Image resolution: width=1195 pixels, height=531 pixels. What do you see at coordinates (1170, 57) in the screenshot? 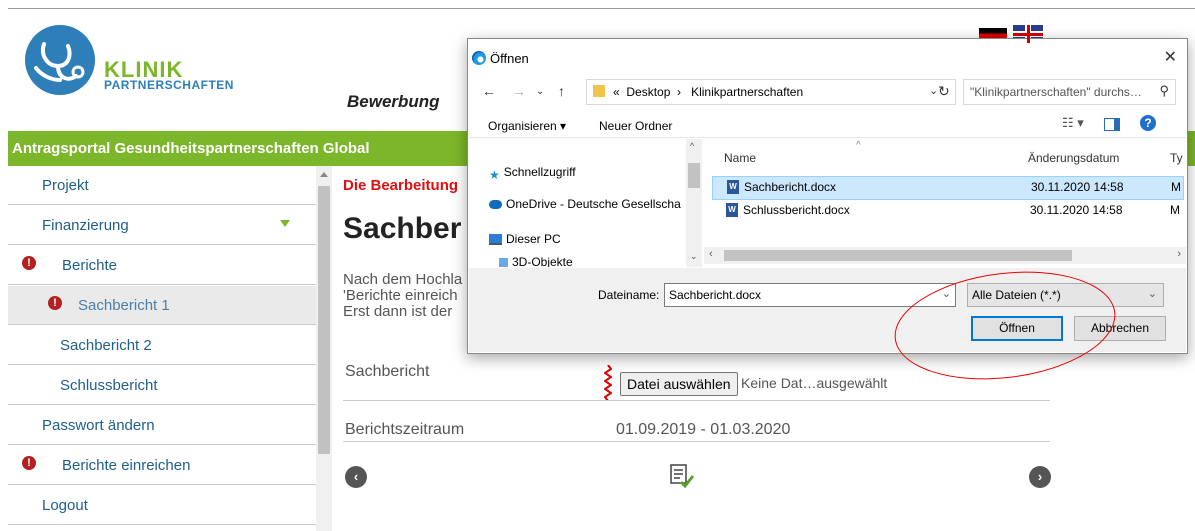
I see `close-icon: ✕` at bounding box center [1170, 57].